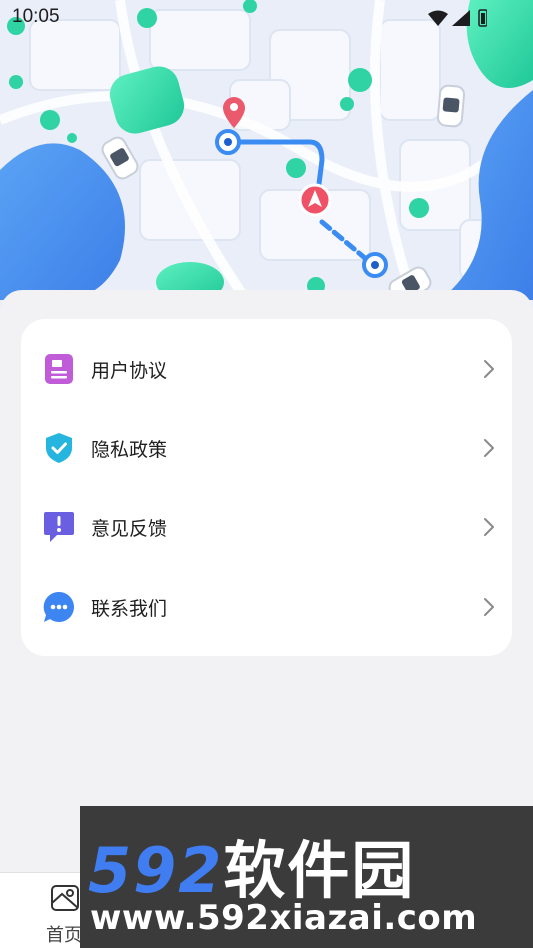 The width and height of the screenshot is (533, 948). What do you see at coordinates (129, 608) in the screenshot?
I see `menu-item-label: 联系我们` at bounding box center [129, 608].